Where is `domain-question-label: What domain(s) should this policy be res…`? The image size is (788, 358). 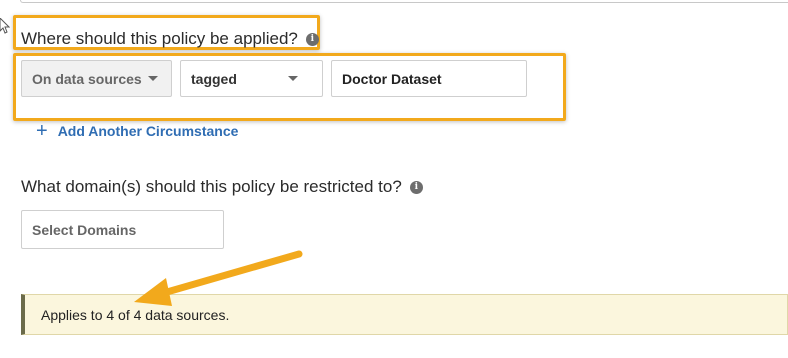 domain-question-label: What domain(s) should this policy be res… is located at coordinates (211, 186).